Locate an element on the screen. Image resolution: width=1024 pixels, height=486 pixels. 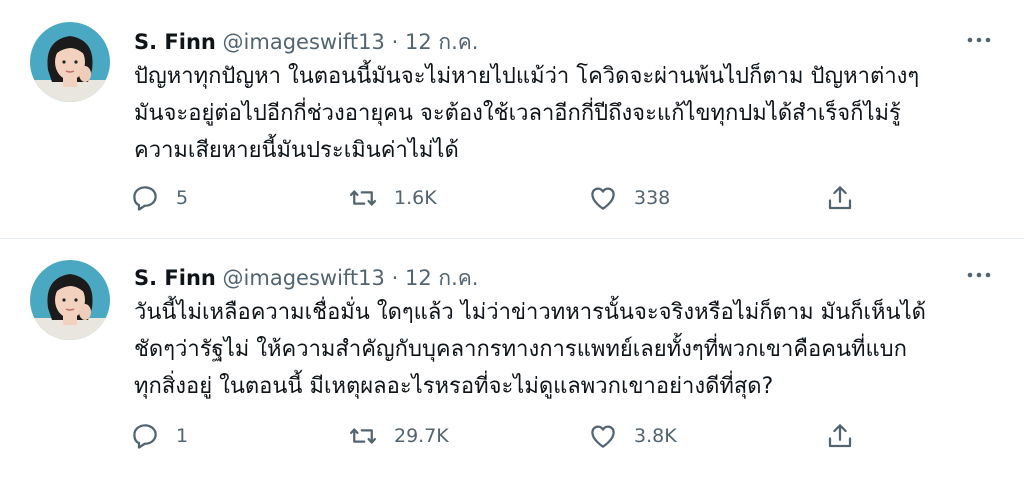
retweet-button: 29.7K is located at coordinates (398, 436).